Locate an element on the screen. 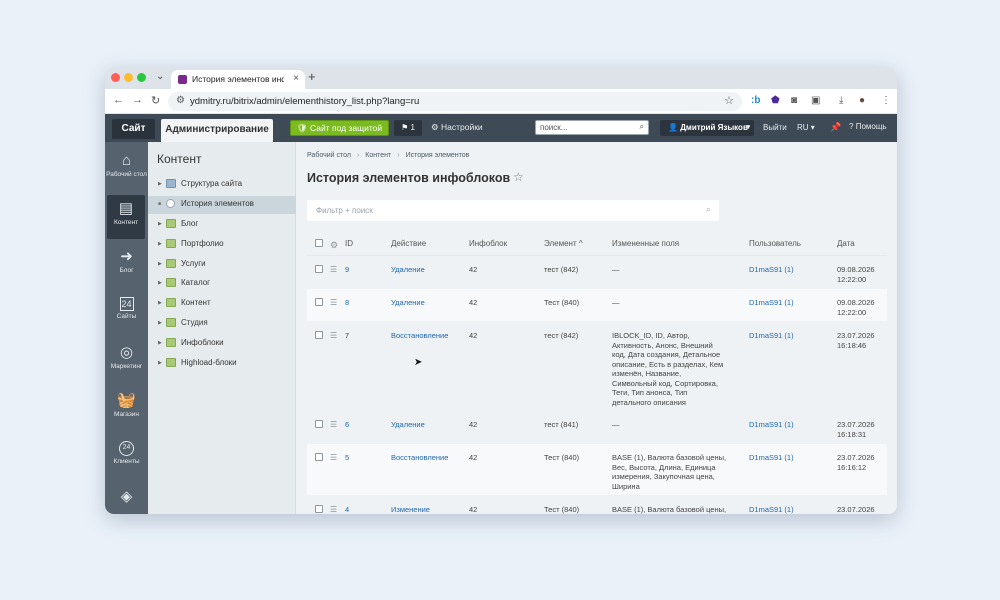  tree-item-blog: ▶ Блог is located at coordinates (222, 225).